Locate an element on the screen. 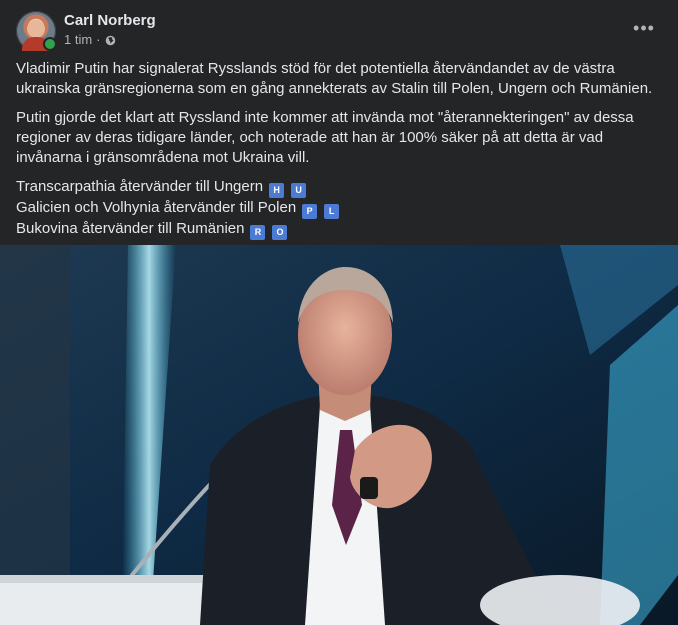  region-text: Transcarpathia återvänder till Ungern is located at coordinates (140, 186).